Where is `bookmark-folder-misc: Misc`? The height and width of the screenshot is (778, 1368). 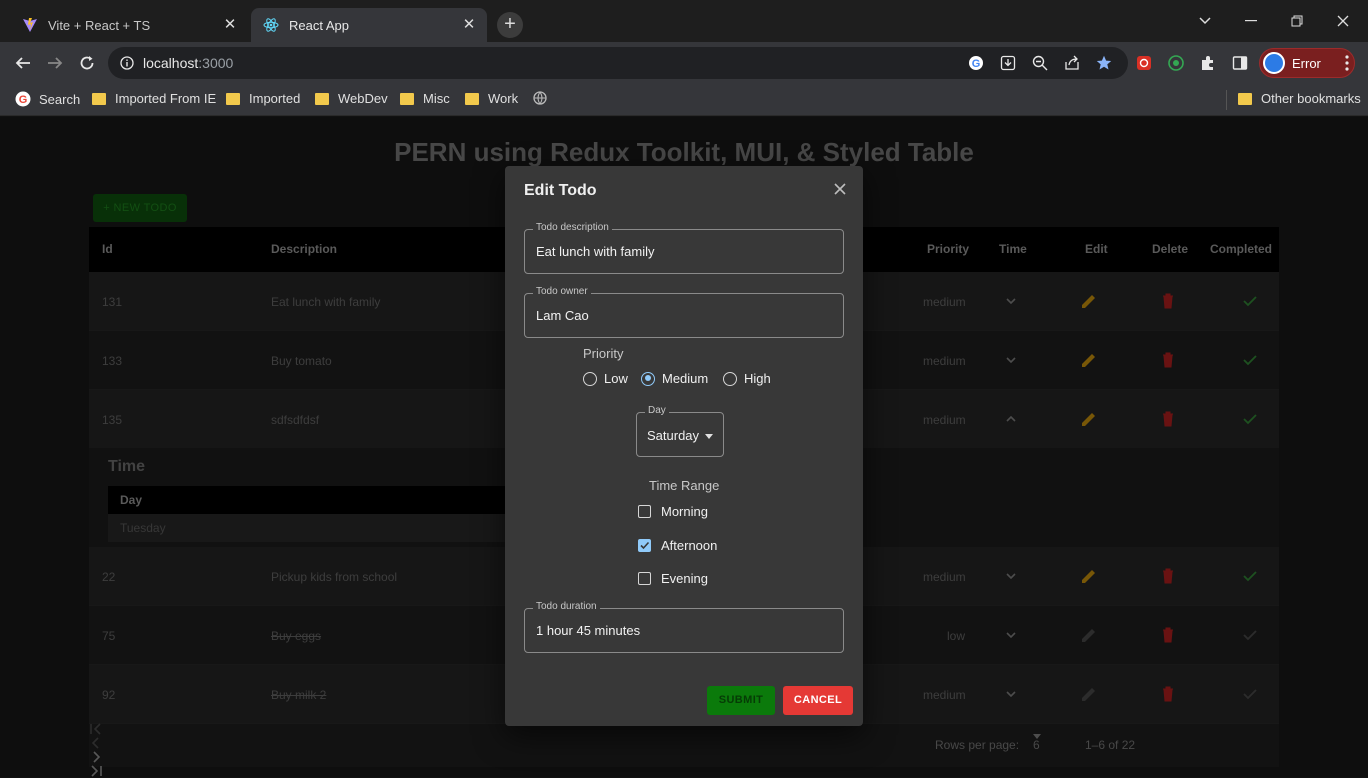 bookmark-folder-misc: Misc is located at coordinates (425, 98).